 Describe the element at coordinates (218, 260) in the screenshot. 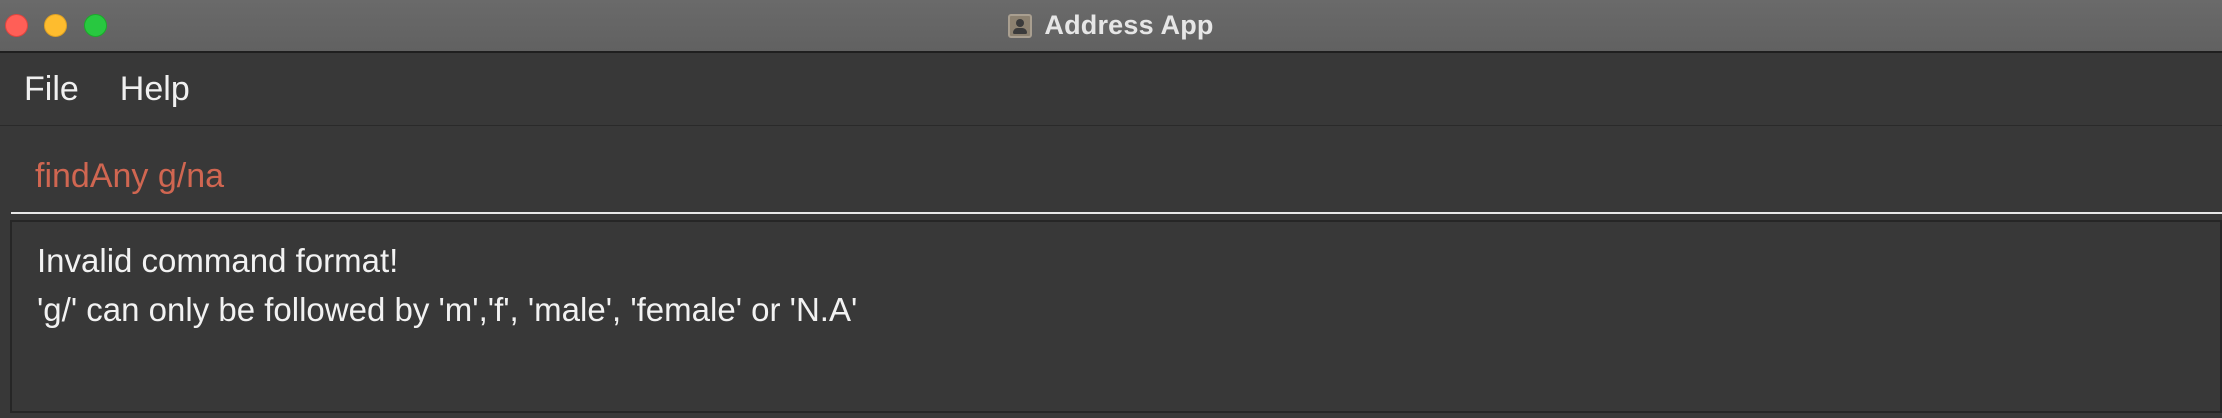

I see `result-message-line: Invalid command format!` at that location.